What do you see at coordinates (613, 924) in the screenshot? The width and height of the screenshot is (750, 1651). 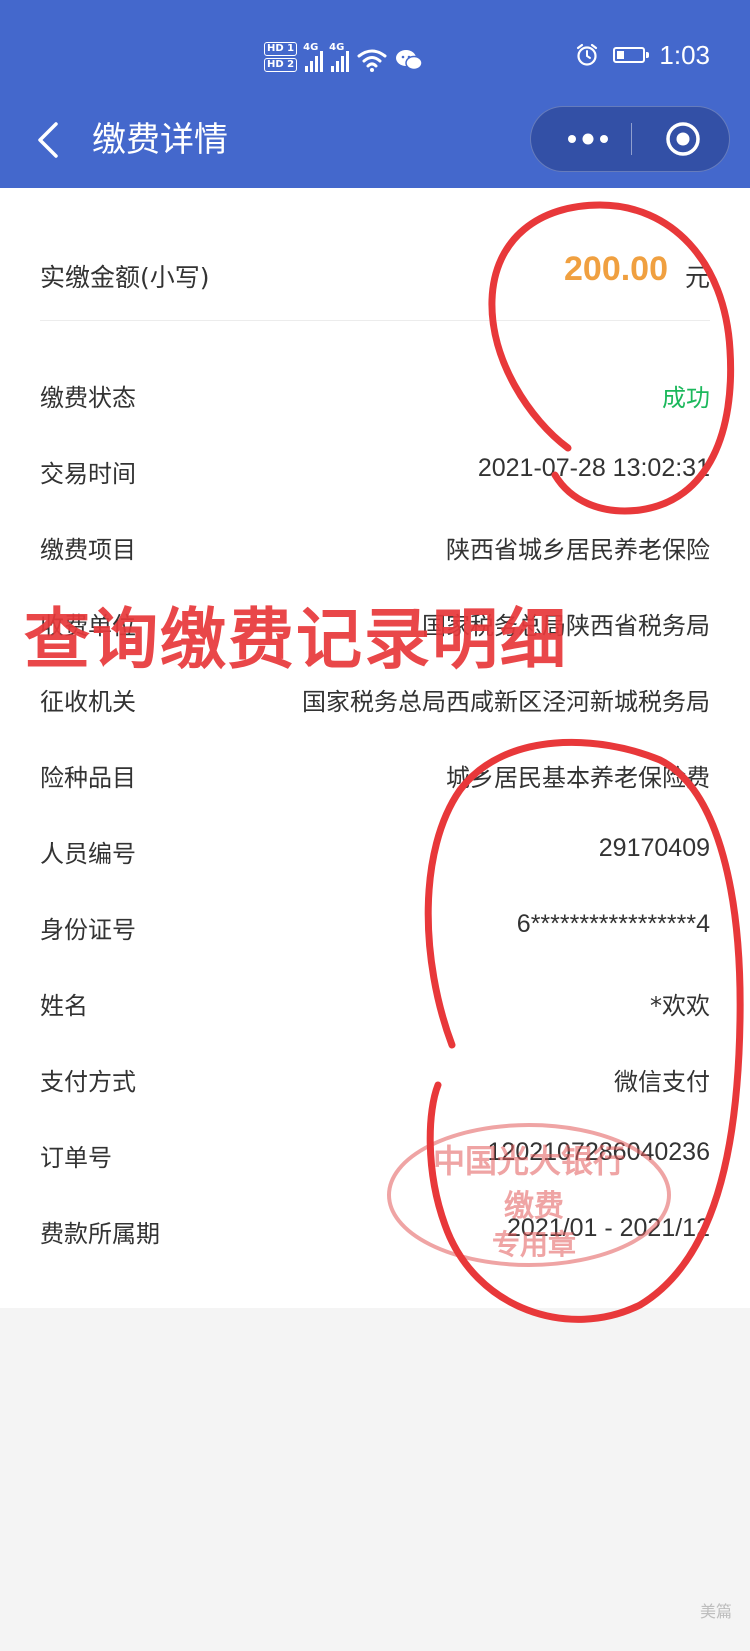 I see `id-card-number: 6*****************4` at bounding box center [613, 924].